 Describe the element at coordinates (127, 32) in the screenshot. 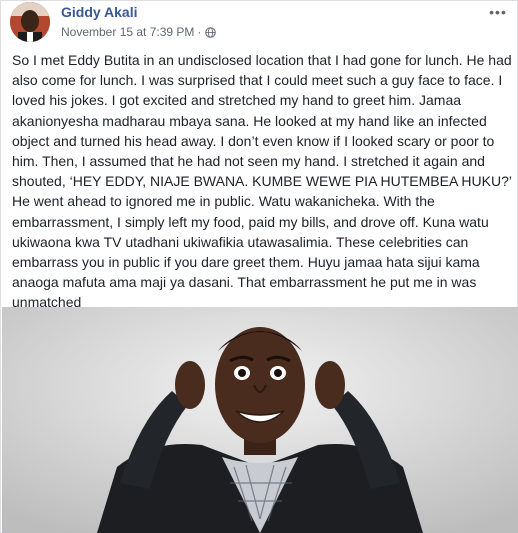

I see `post-timestamp: November 15 at 7:39 PM` at that location.